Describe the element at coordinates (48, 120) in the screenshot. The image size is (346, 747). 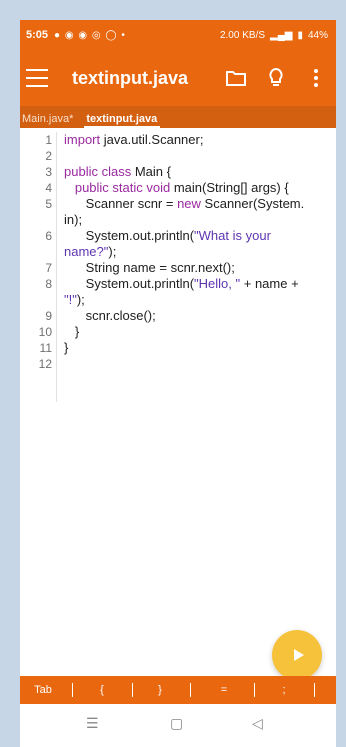
I see `tab-main-java: Main.java*` at that location.